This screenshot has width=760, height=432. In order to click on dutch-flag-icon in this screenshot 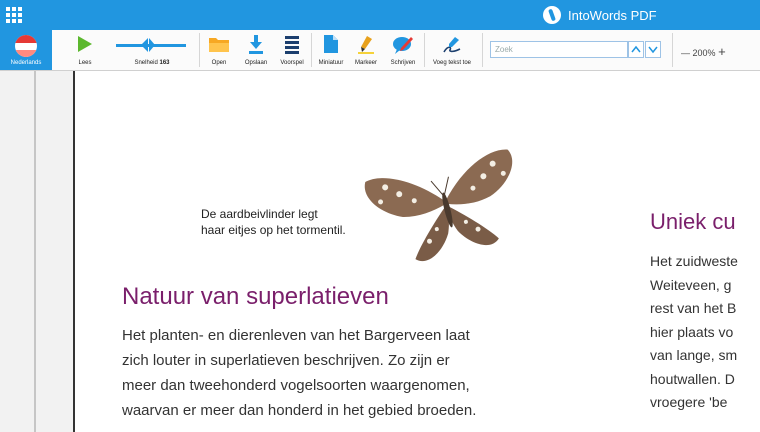, I will do `click(26, 46)`.